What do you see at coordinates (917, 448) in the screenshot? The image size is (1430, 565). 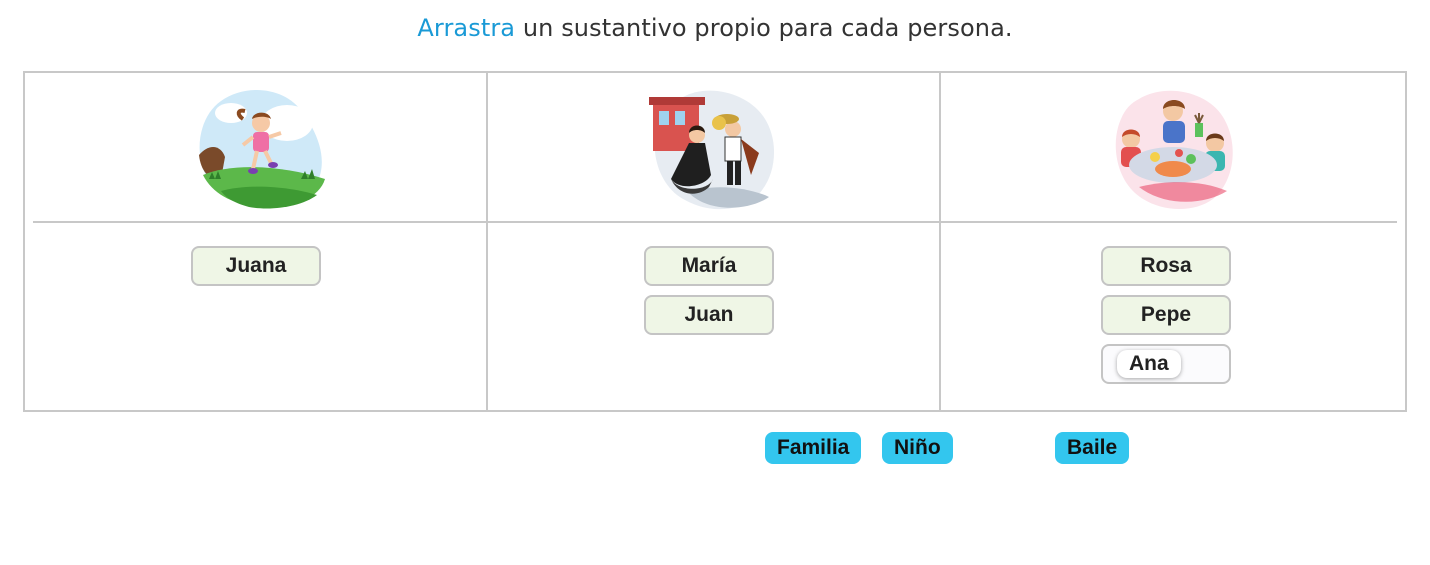 I see `word-chip-nino: Niño` at bounding box center [917, 448].